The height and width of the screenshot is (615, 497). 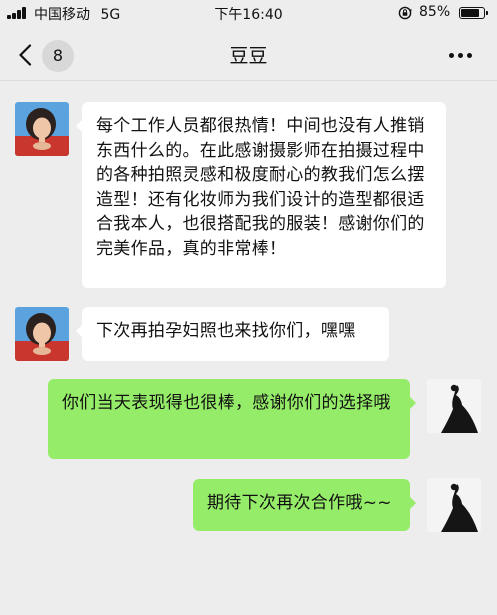 I want to click on chat-header: 8 豆豆, so click(x=248, y=54).